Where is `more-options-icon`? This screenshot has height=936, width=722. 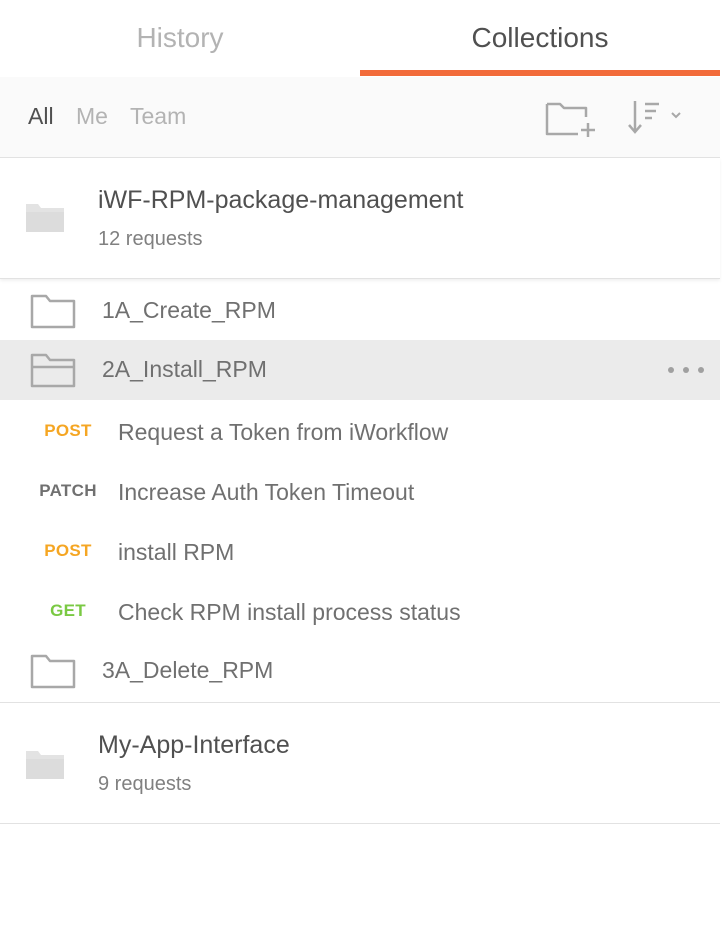 more-options-icon is located at coordinates (686, 370).